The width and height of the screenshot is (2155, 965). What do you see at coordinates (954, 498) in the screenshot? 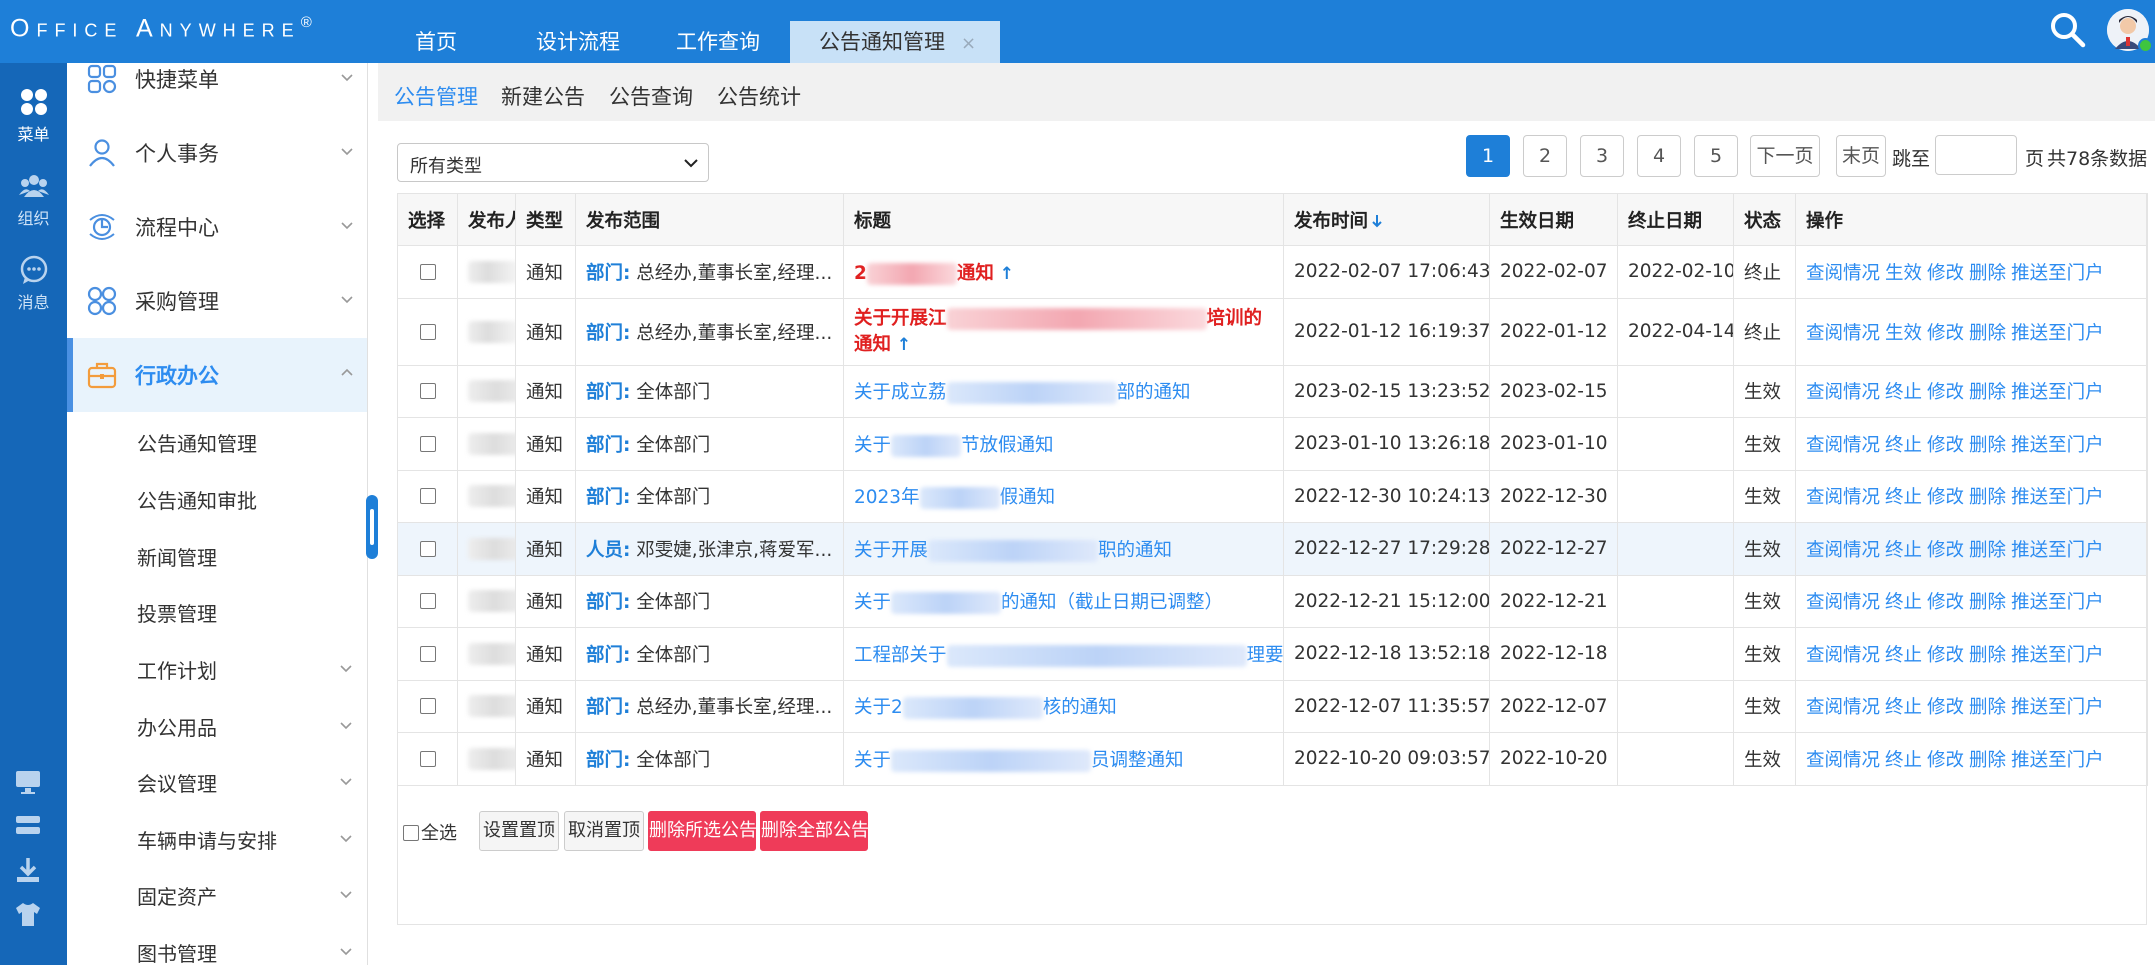
I see `title-link: 2023年 假通知` at bounding box center [954, 498].